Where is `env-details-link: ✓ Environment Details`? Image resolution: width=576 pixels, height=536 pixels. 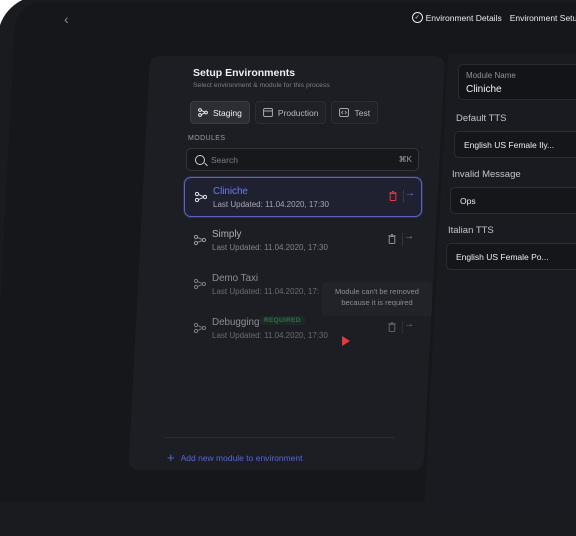 env-details-link: ✓ Environment Details is located at coordinates (456, 17).